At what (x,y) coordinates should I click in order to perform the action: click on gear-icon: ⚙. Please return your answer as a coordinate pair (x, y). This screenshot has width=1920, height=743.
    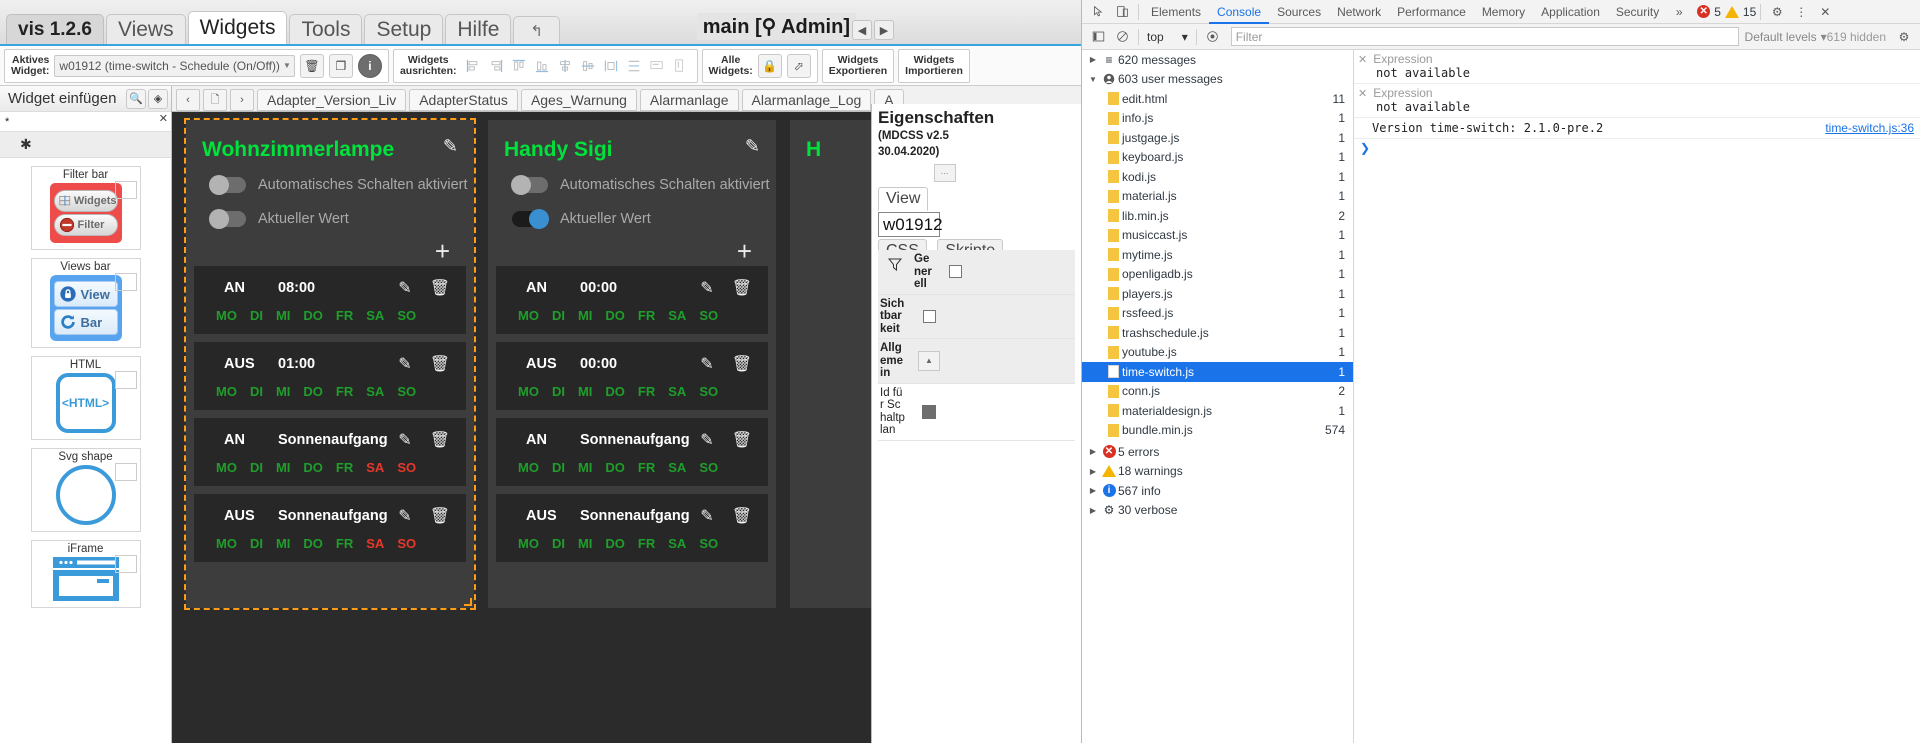
    Looking at the image, I should click on (1904, 37).